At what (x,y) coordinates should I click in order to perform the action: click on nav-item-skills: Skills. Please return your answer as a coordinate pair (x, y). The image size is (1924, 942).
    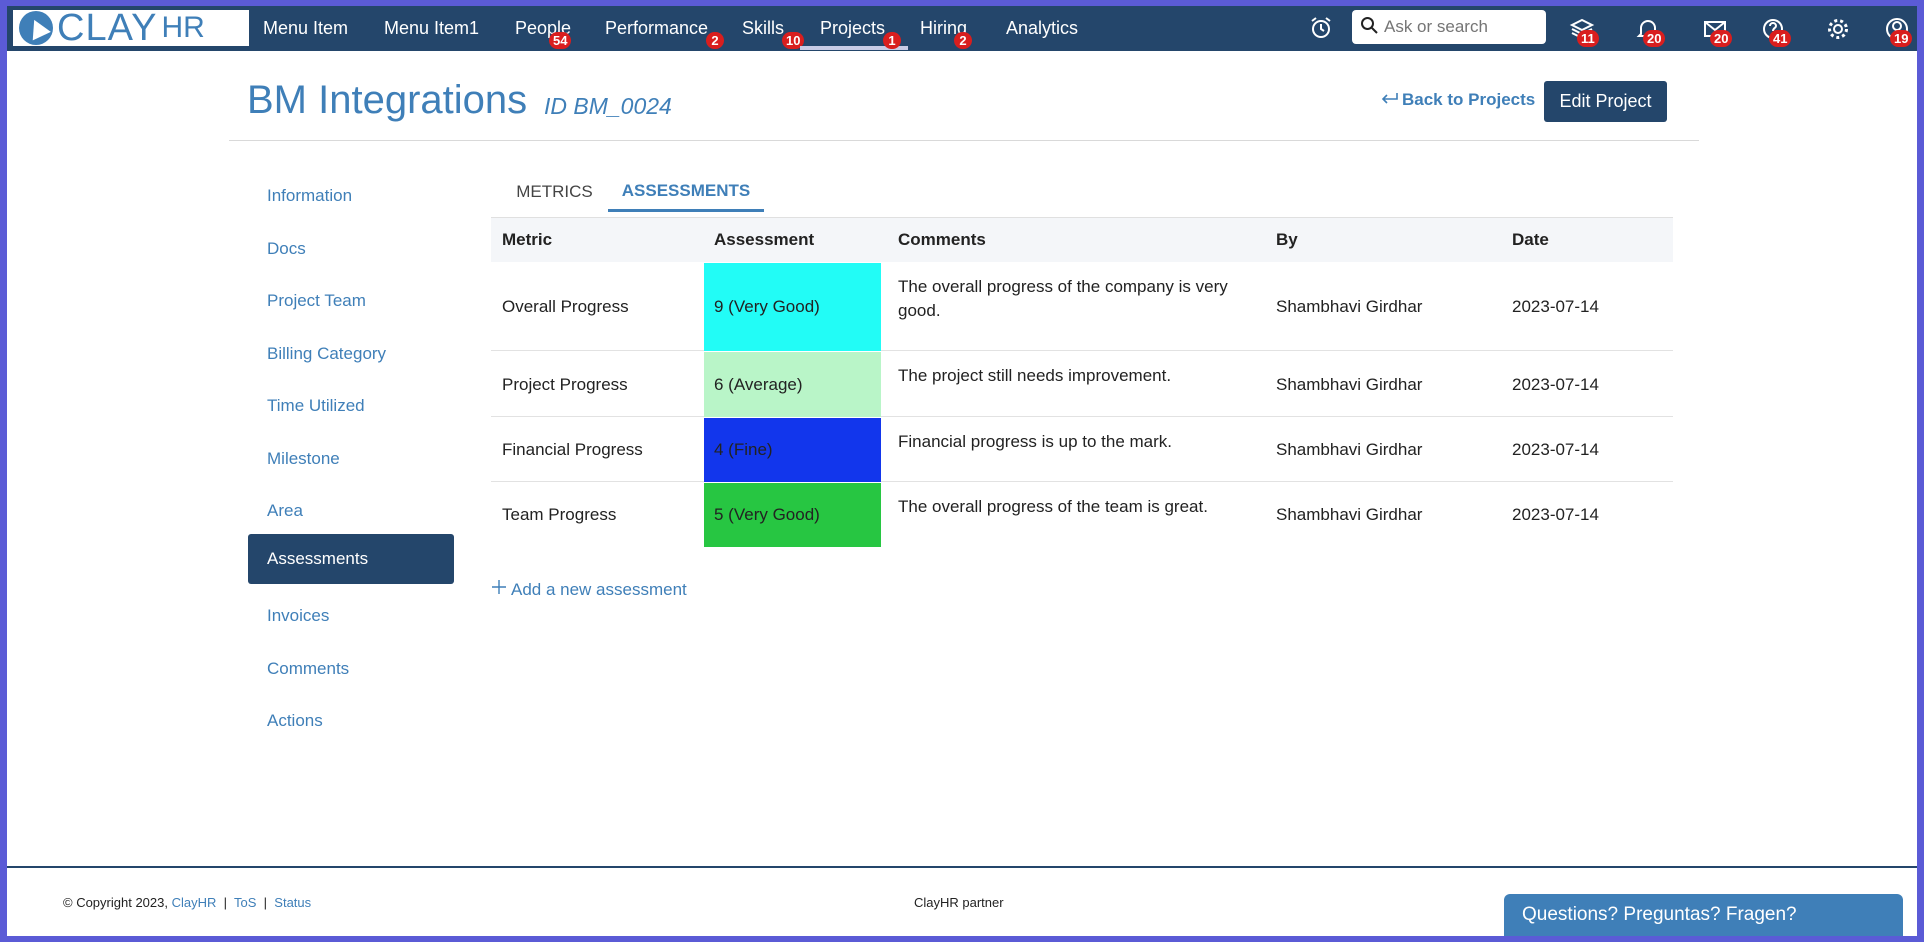
    Looking at the image, I should click on (763, 28).